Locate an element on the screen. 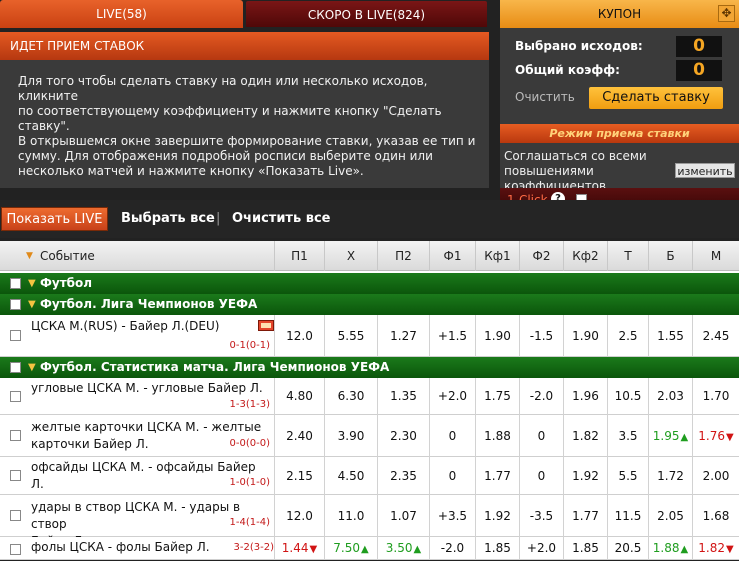 This screenshot has height=561, width=739. event-name: фолы ЦСКА - фолы Байер Л. 3-2(3-2) is located at coordinates (153, 548).